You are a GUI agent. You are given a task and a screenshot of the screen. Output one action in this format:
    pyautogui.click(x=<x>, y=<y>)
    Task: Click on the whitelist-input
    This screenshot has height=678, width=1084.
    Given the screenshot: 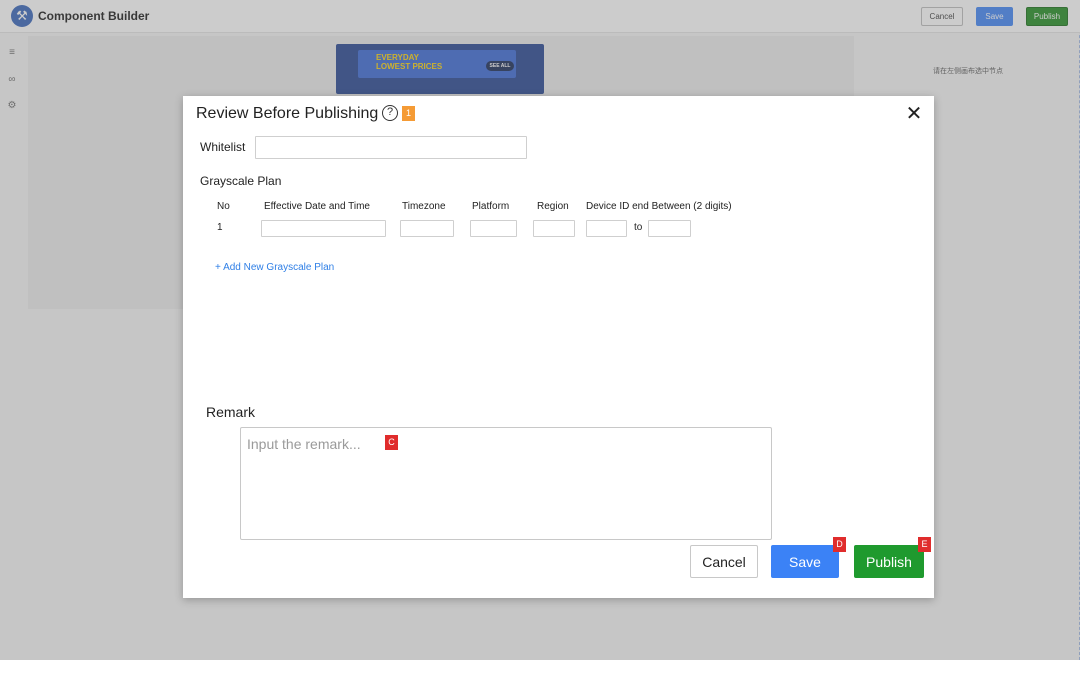 What is the action you would take?
    pyautogui.click(x=391, y=147)
    